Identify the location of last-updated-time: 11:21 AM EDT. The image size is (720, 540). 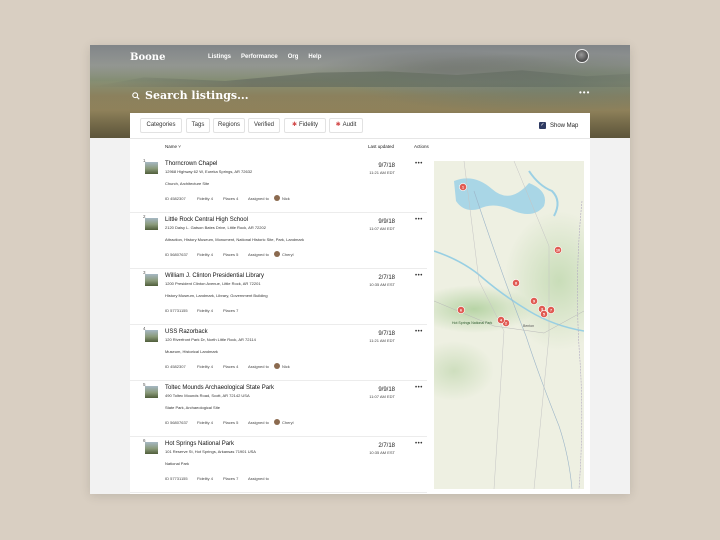
(382, 340).